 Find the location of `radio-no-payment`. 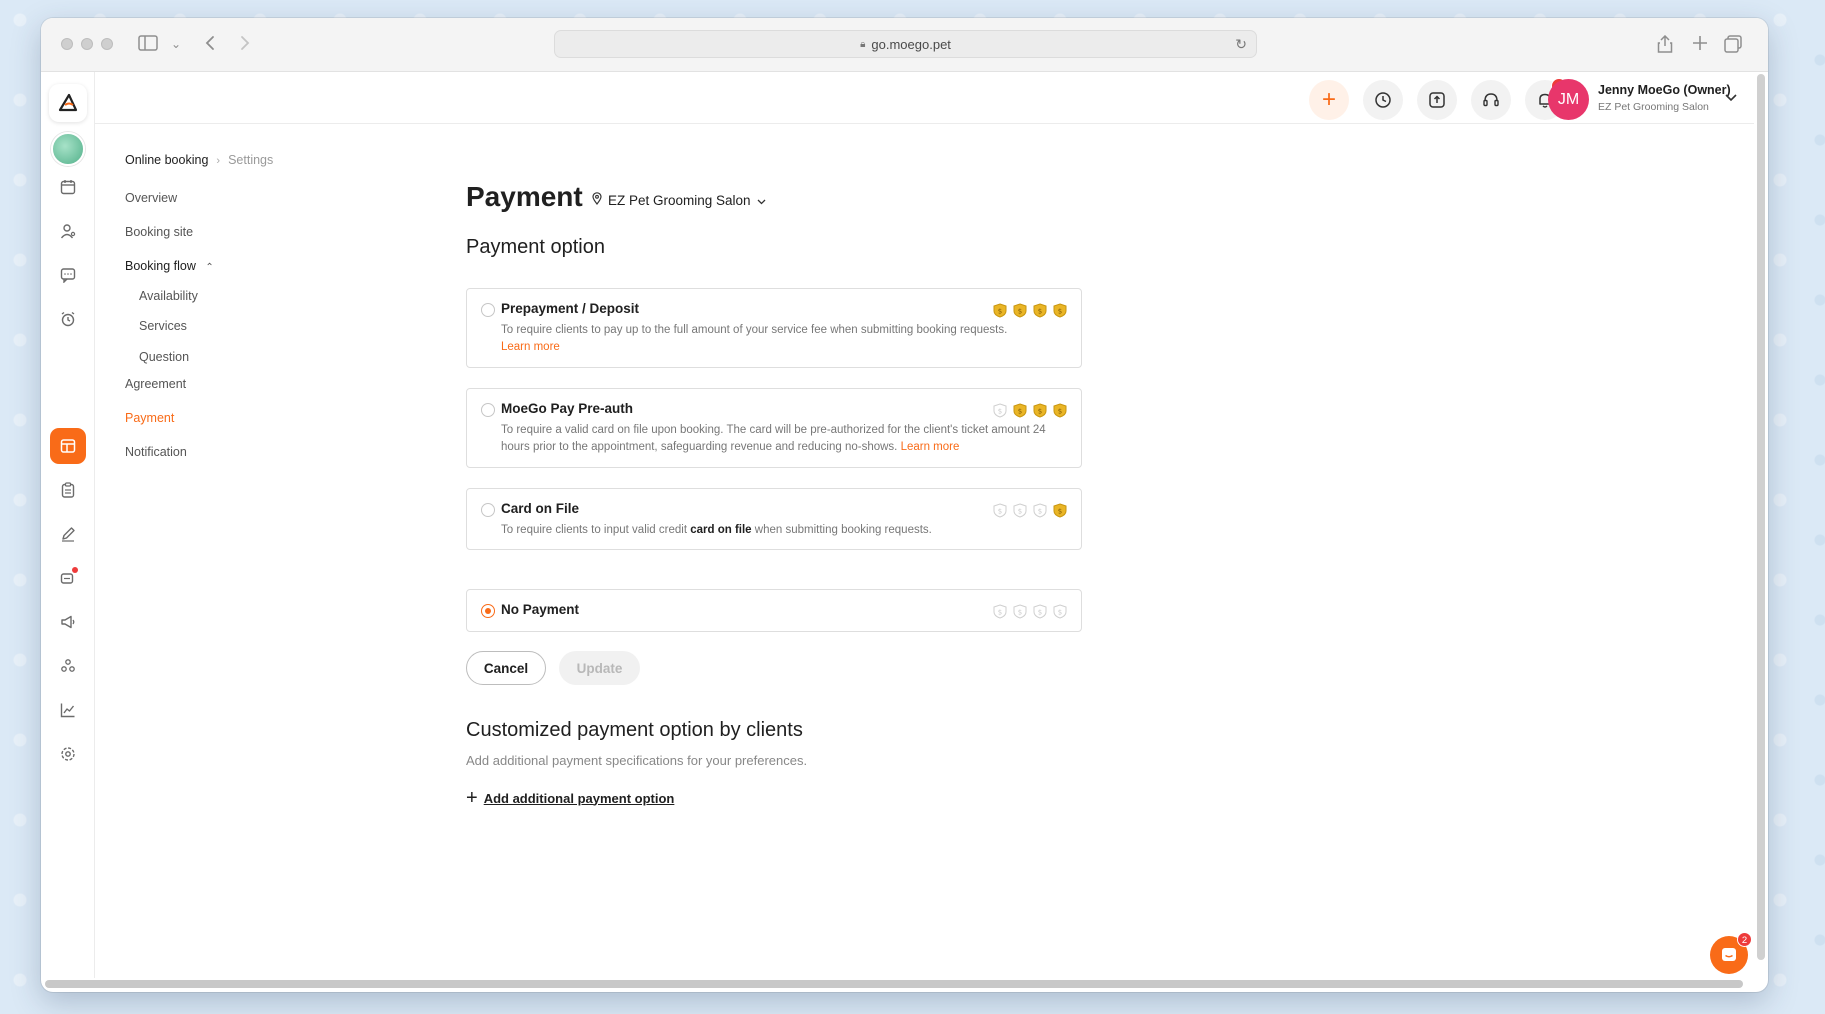

radio-no-payment is located at coordinates (488, 611).